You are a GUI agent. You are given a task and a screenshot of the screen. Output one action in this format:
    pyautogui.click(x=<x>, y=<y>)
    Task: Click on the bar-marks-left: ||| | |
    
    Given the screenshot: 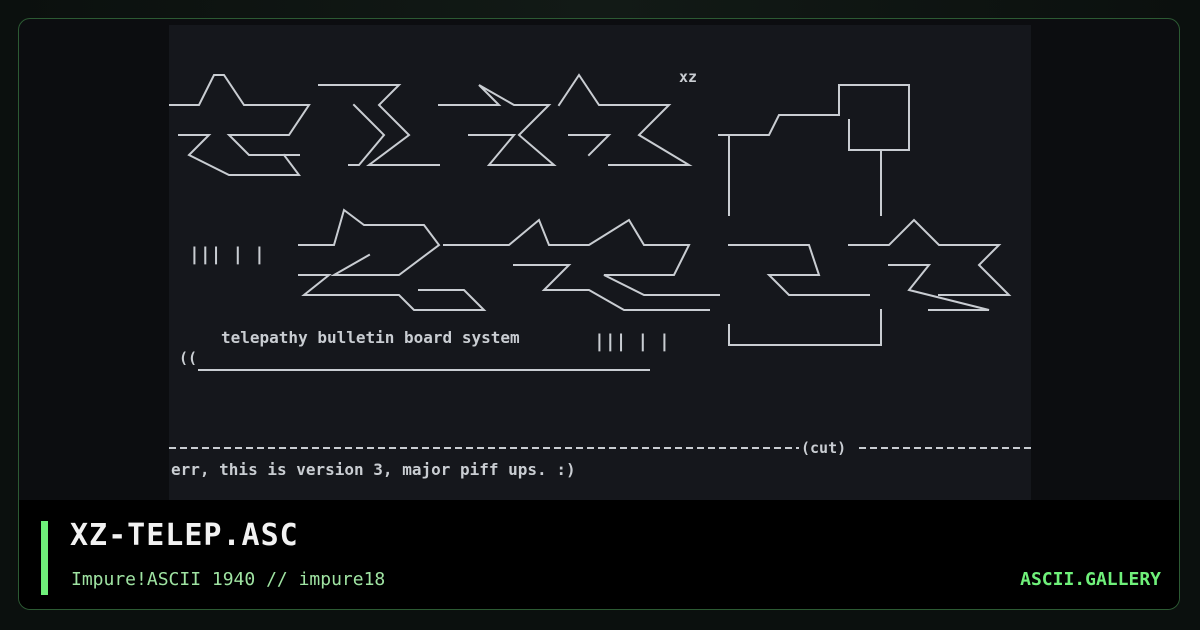 What is the action you would take?
    pyautogui.click(x=227, y=254)
    